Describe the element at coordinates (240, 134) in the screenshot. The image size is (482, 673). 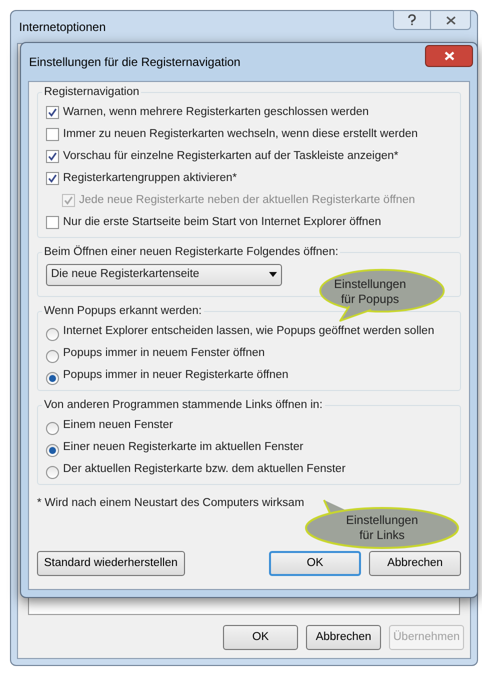
I see `checkbox-label: Immer zu neuen Registerkarten wechseln, wenn diese erstellt werden` at that location.